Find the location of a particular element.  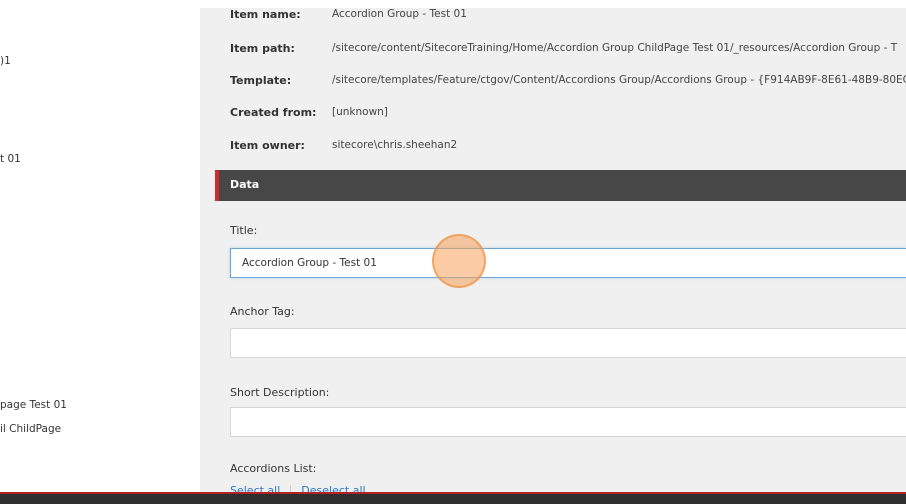

title-input is located at coordinates (568, 263).